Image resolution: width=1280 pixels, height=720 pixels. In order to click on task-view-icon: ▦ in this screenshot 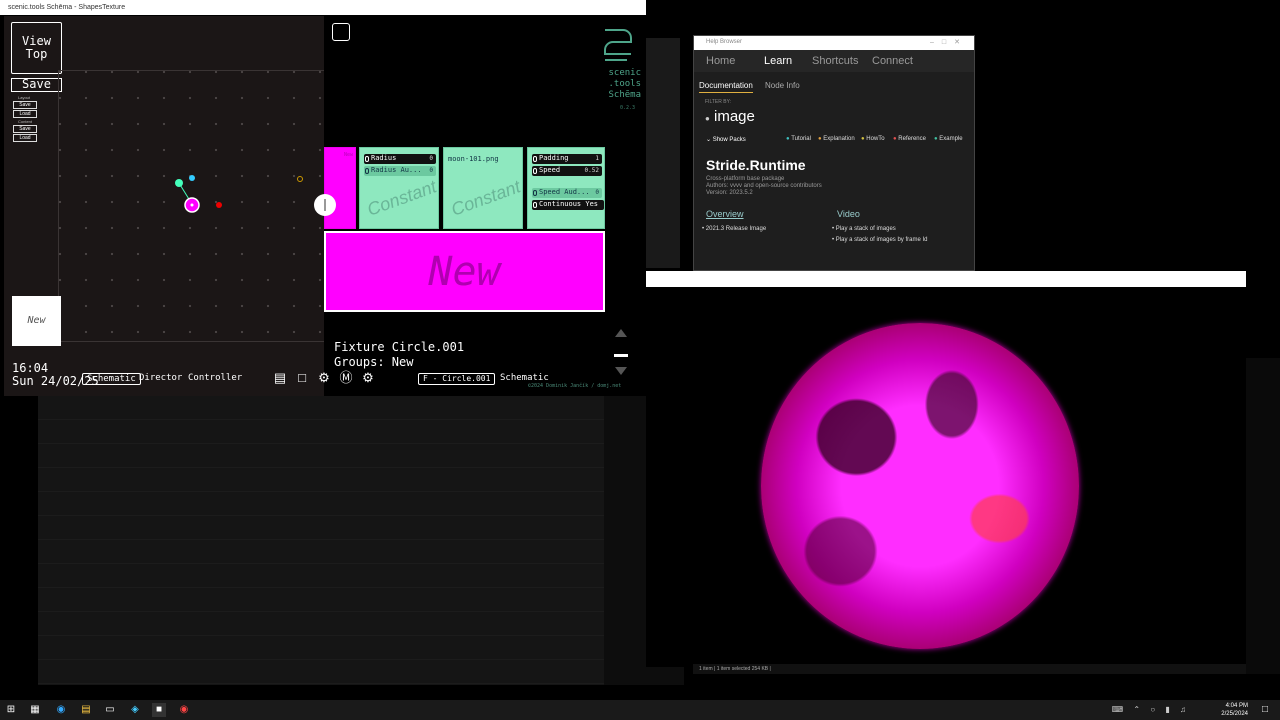, I will do `click(35, 710)`.